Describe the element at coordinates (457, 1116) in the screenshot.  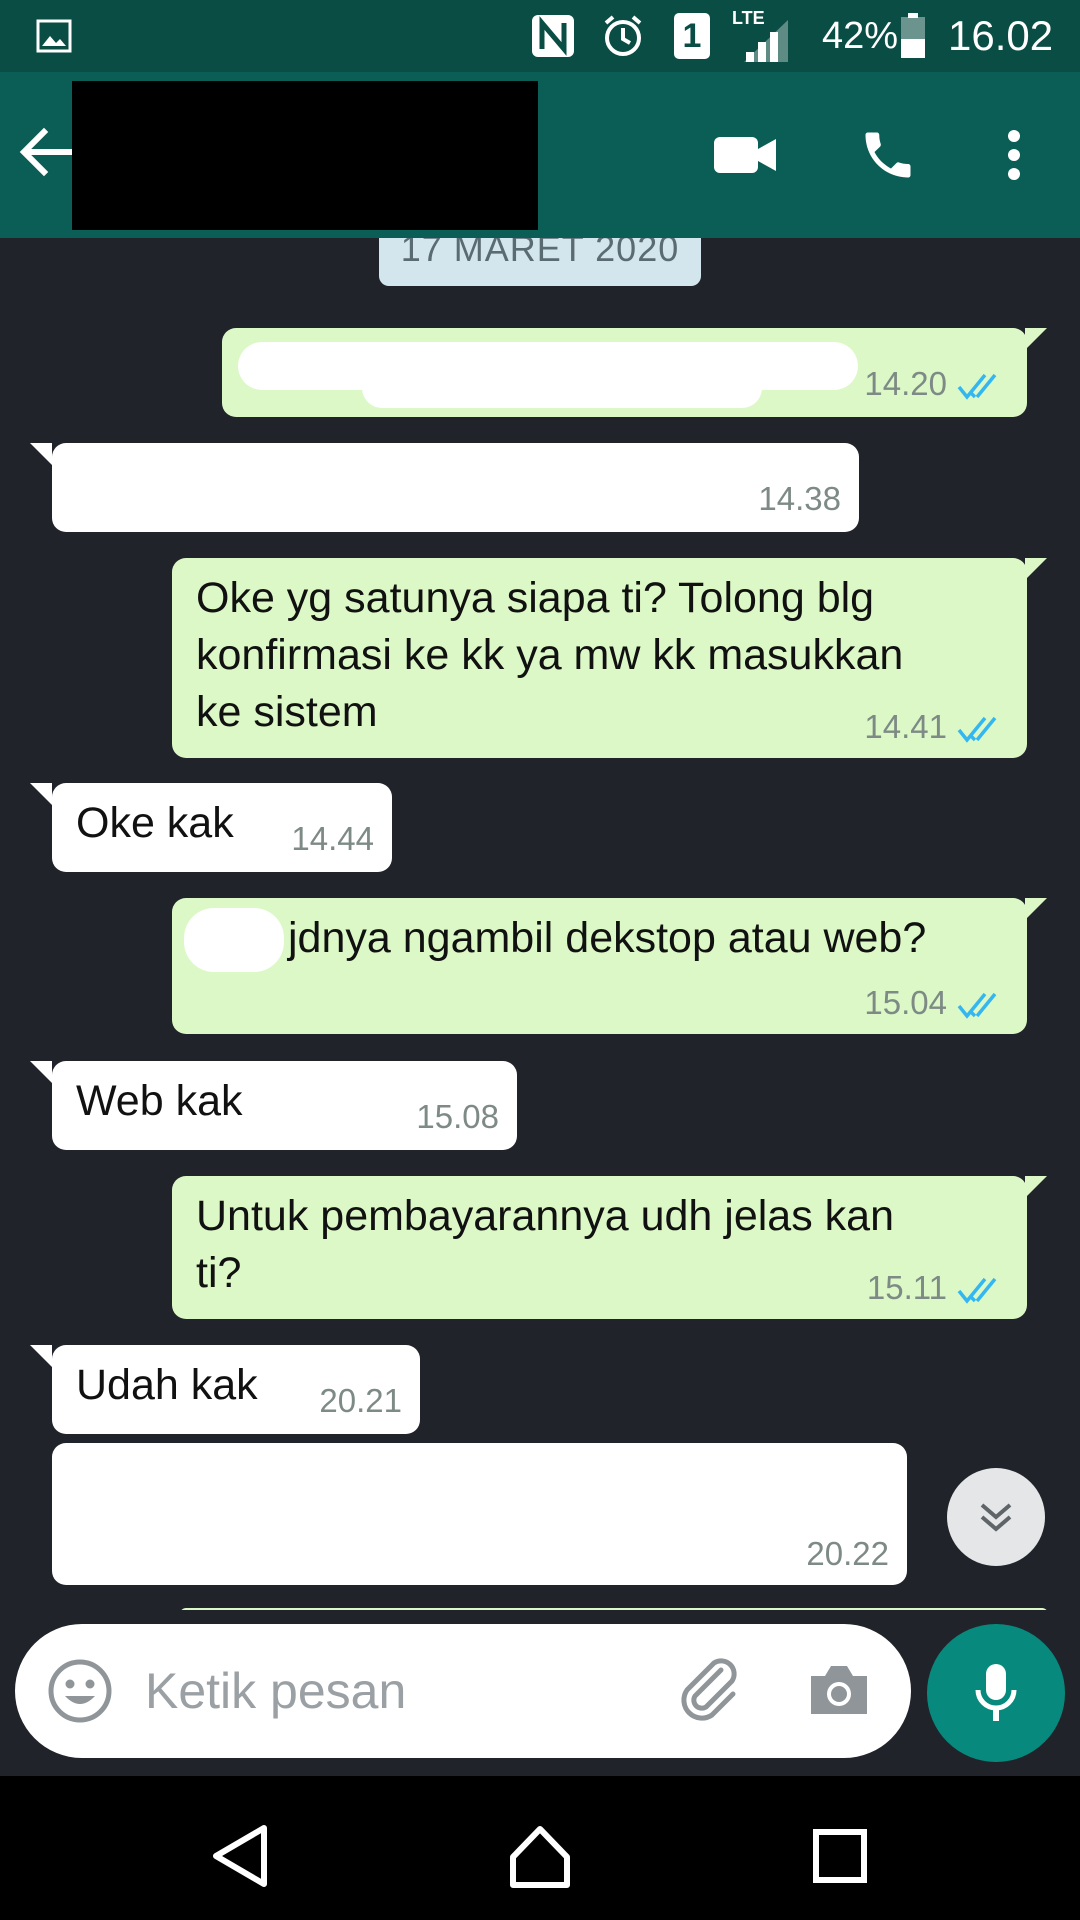
I see `message-time: 15.08` at that location.